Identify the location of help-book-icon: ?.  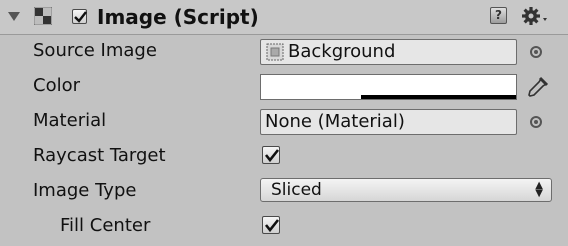
(498, 15).